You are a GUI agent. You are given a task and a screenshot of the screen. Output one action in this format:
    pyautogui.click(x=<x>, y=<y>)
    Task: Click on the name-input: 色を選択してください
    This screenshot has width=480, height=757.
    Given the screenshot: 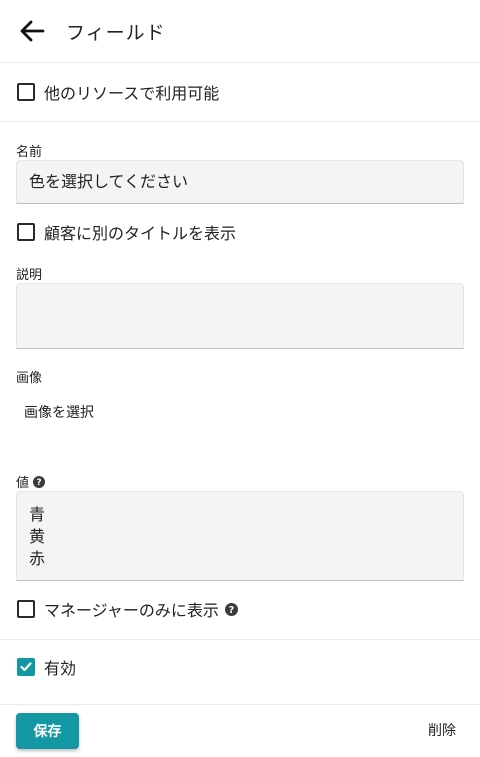 What is the action you would take?
    pyautogui.click(x=240, y=182)
    